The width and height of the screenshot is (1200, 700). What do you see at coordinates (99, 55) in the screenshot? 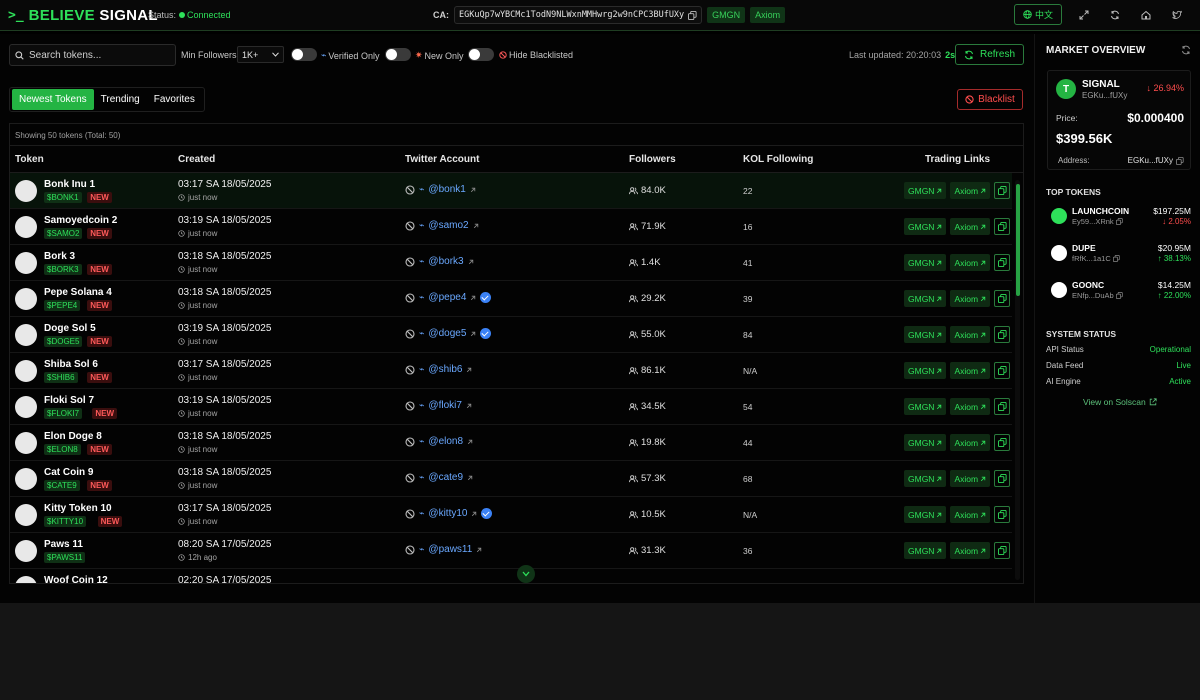
I see `search-input` at bounding box center [99, 55].